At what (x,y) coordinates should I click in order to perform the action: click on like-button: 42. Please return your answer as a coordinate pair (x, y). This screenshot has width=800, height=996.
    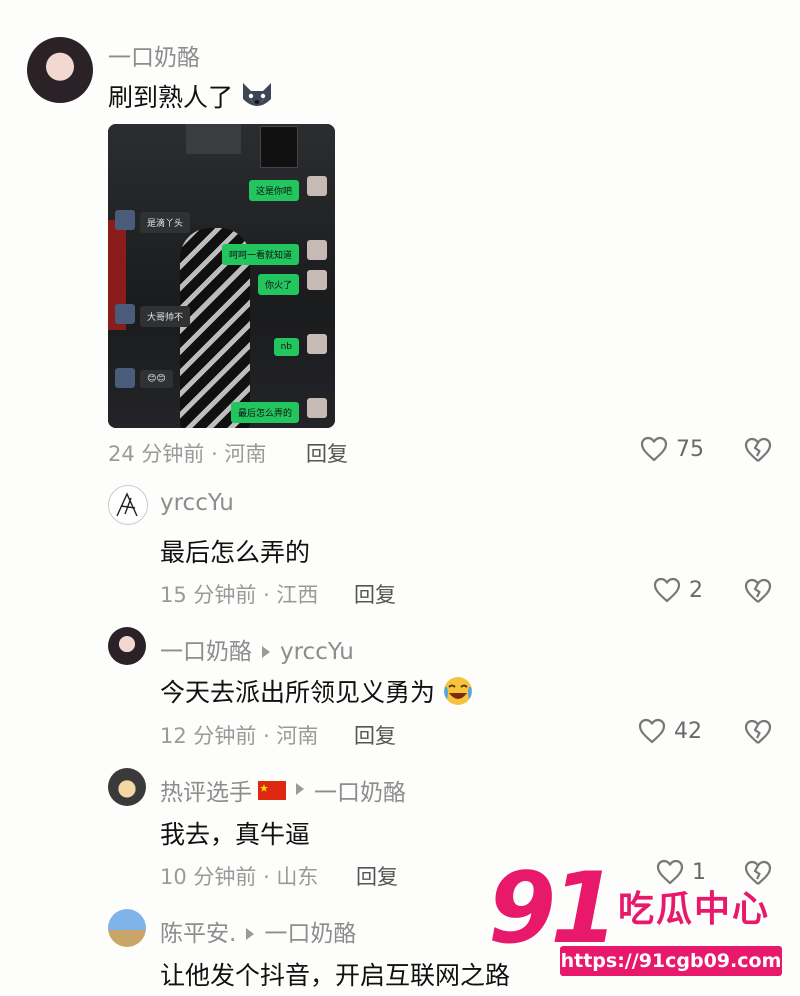
    Looking at the image, I should click on (670, 731).